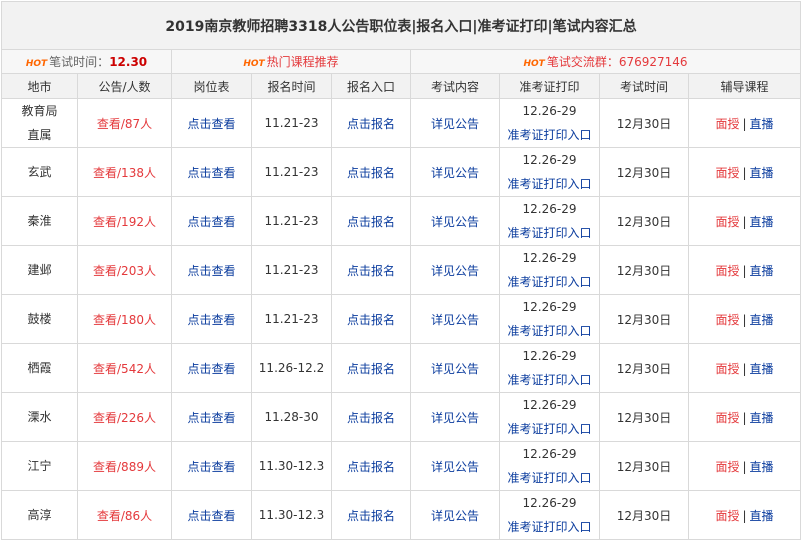  What do you see at coordinates (124, 418) in the screenshot?
I see `notice-link: 查看/226人` at bounding box center [124, 418].